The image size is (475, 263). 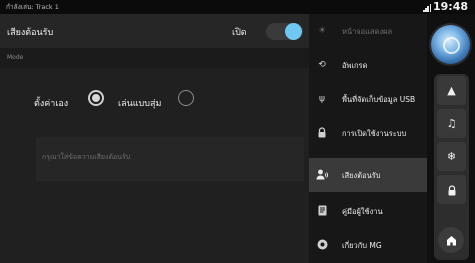 I want to click on toggle-label: เปิด, so click(x=239, y=33).